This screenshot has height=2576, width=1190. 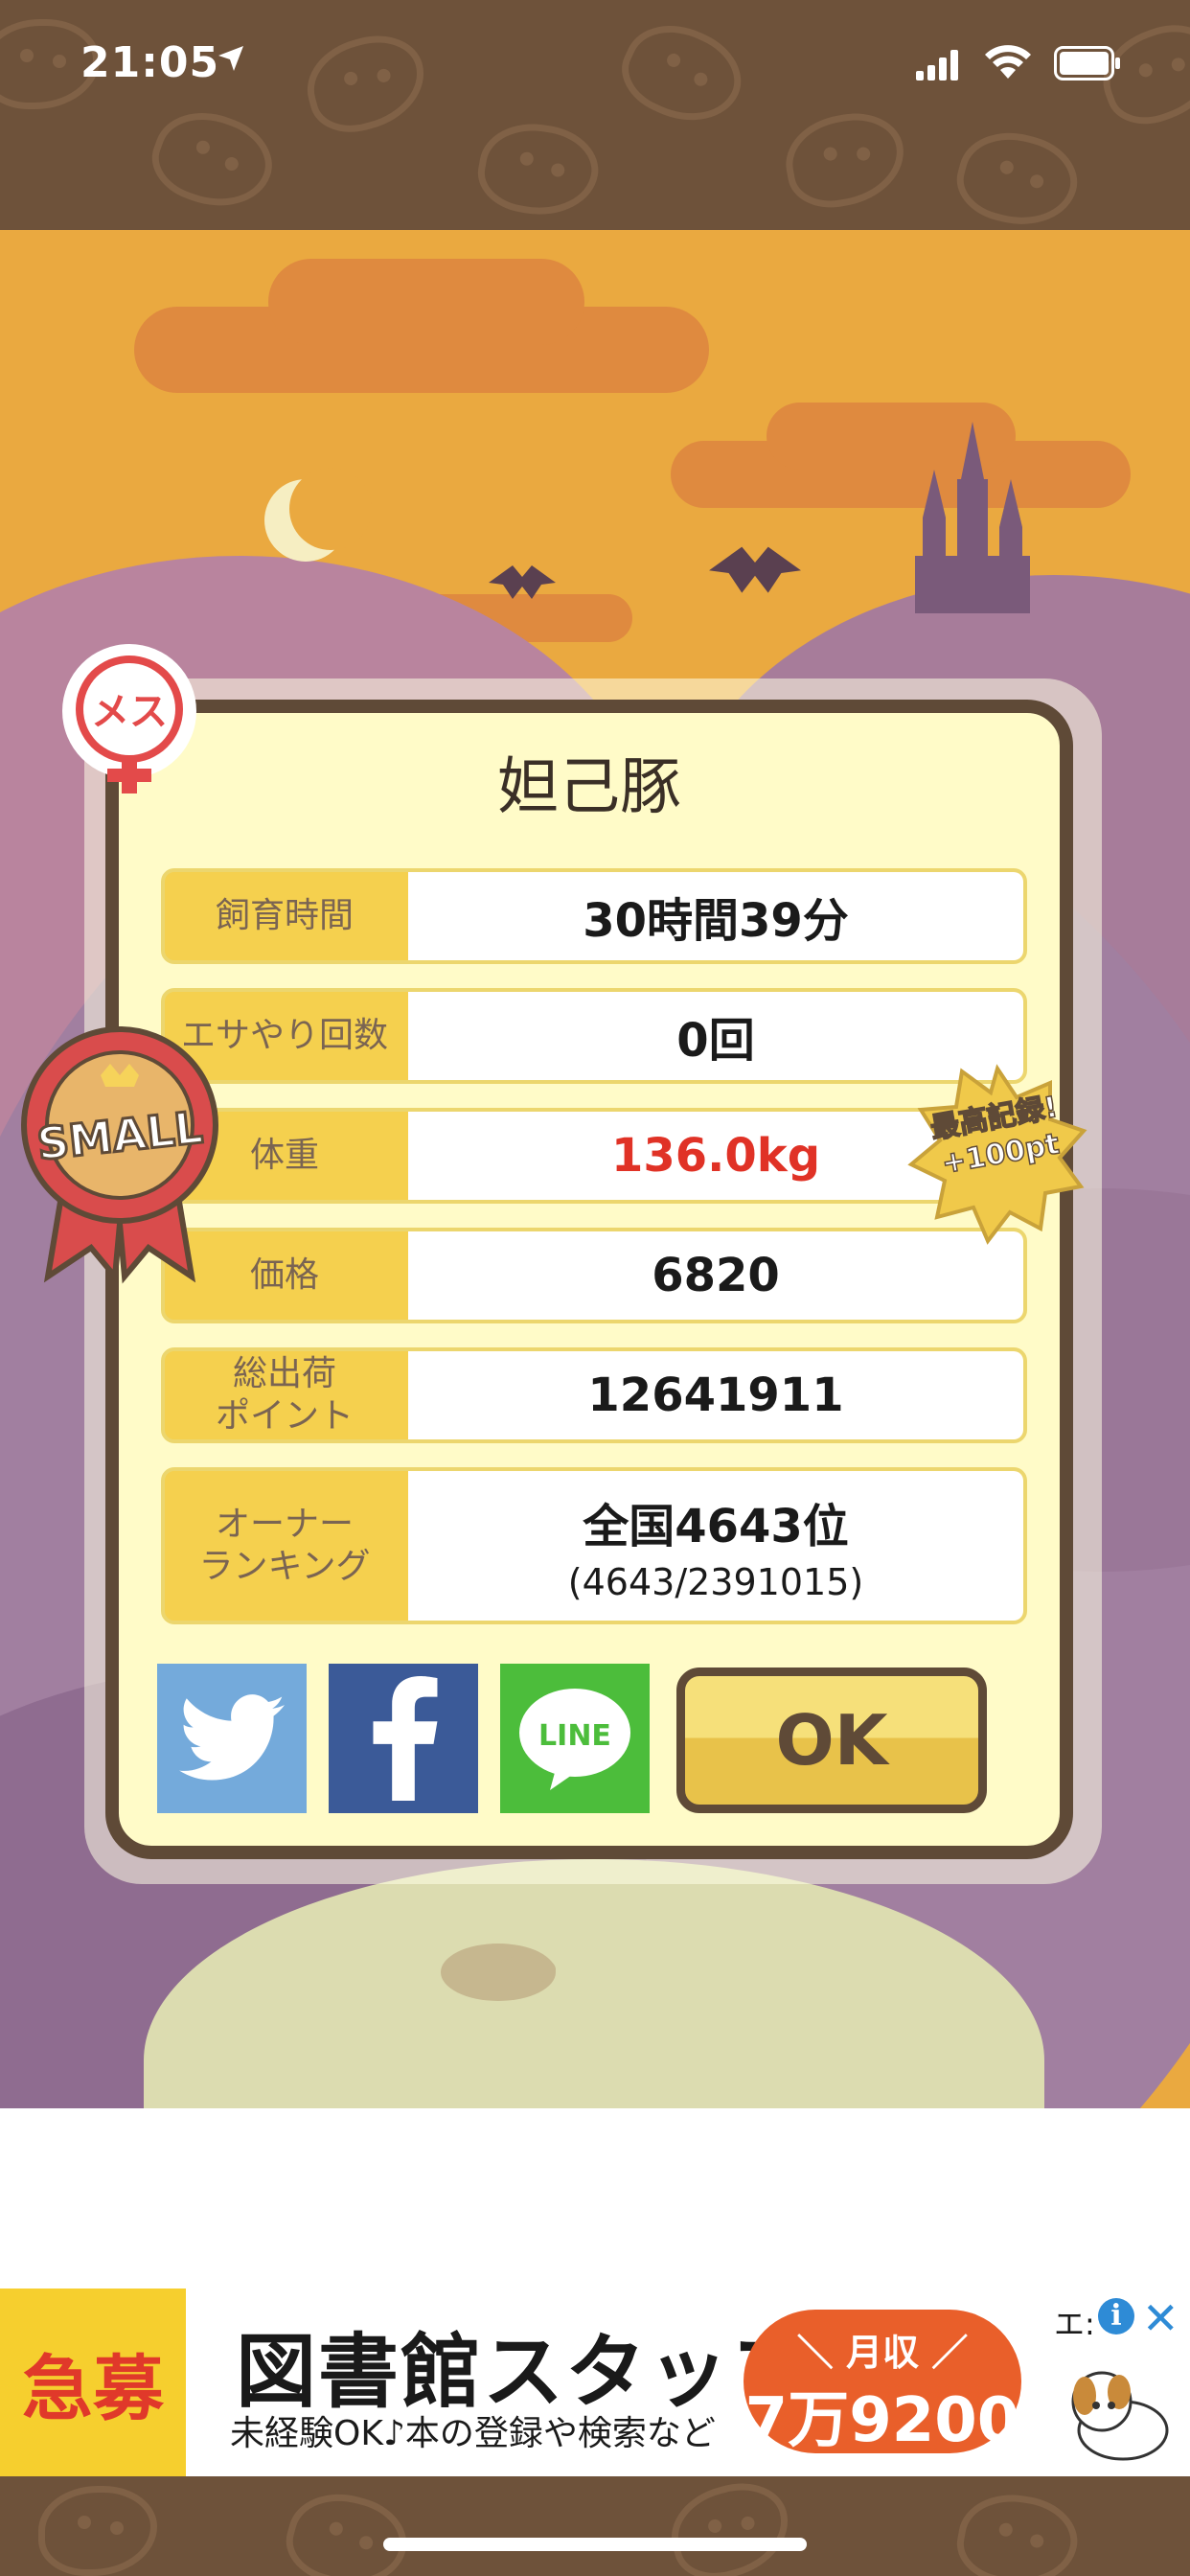 I want to click on twitter-bird-icon, so click(x=232, y=1737).